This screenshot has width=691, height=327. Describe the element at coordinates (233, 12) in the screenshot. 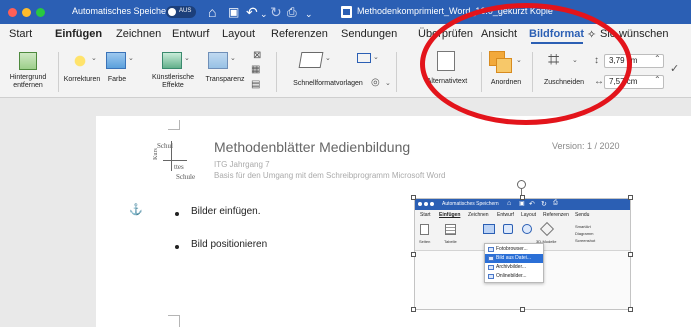

I see `save-icon: ▣` at that location.